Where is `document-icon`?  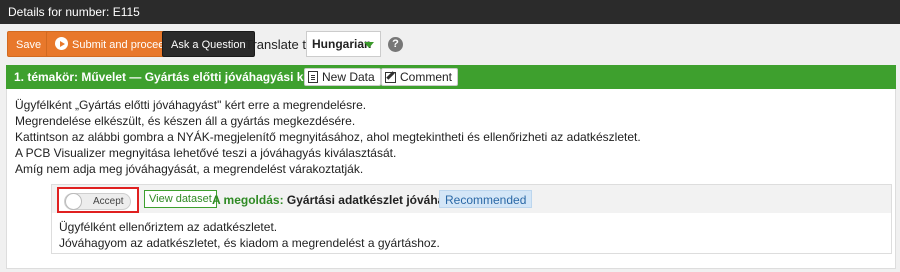
document-icon is located at coordinates (313, 77).